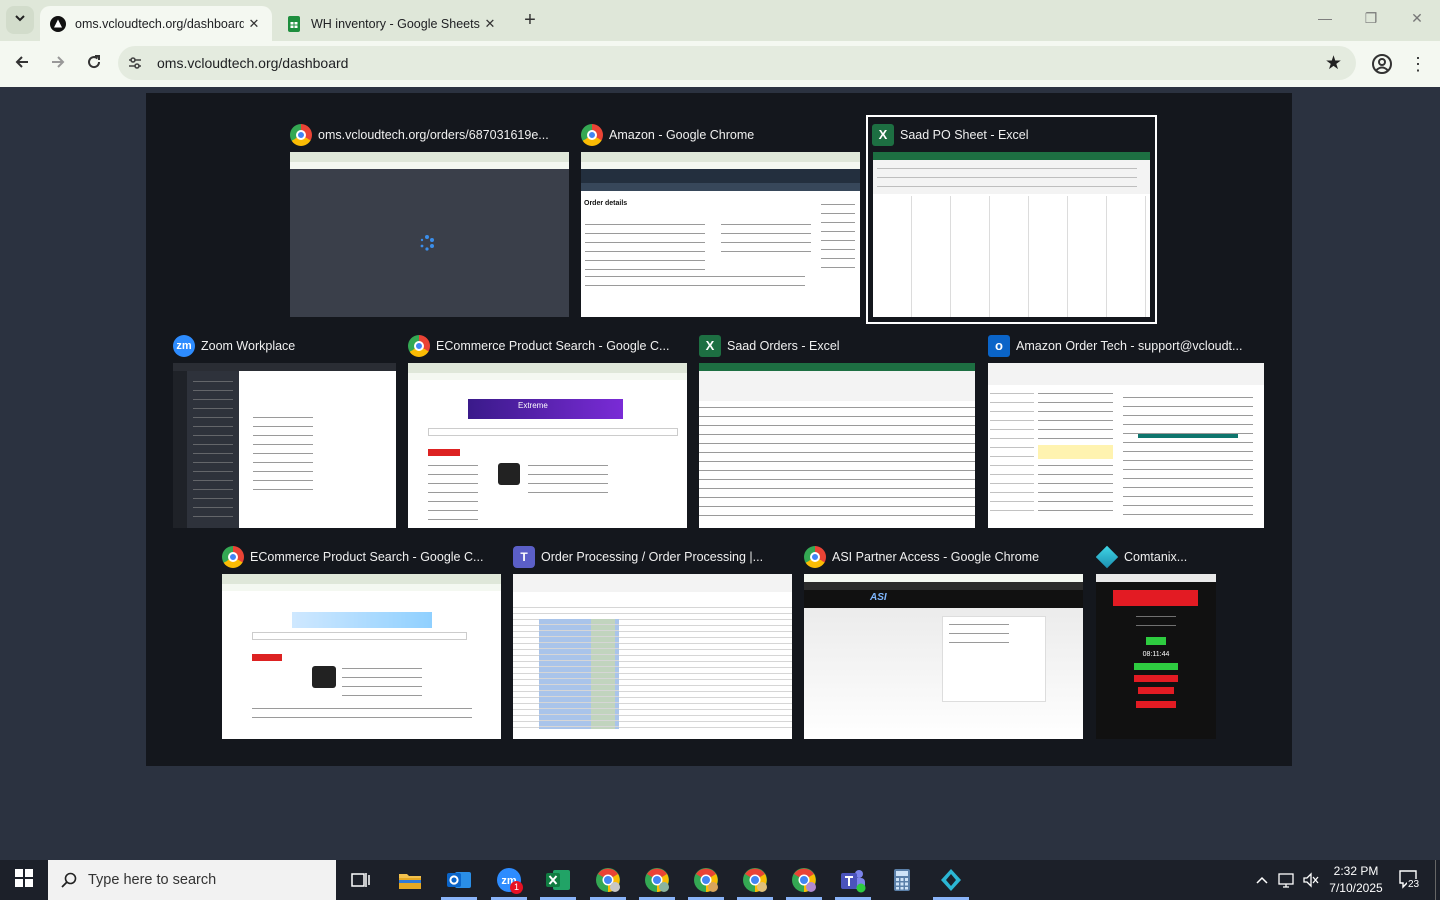 Image resolution: width=1440 pixels, height=900 pixels. What do you see at coordinates (524, 557) in the screenshot?
I see `teams-icon: T` at bounding box center [524, 557].